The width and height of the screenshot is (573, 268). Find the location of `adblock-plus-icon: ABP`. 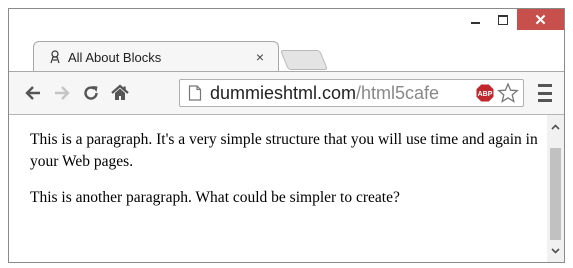

adblock-plus-icon: ABP is located at coordinates (485, 93).